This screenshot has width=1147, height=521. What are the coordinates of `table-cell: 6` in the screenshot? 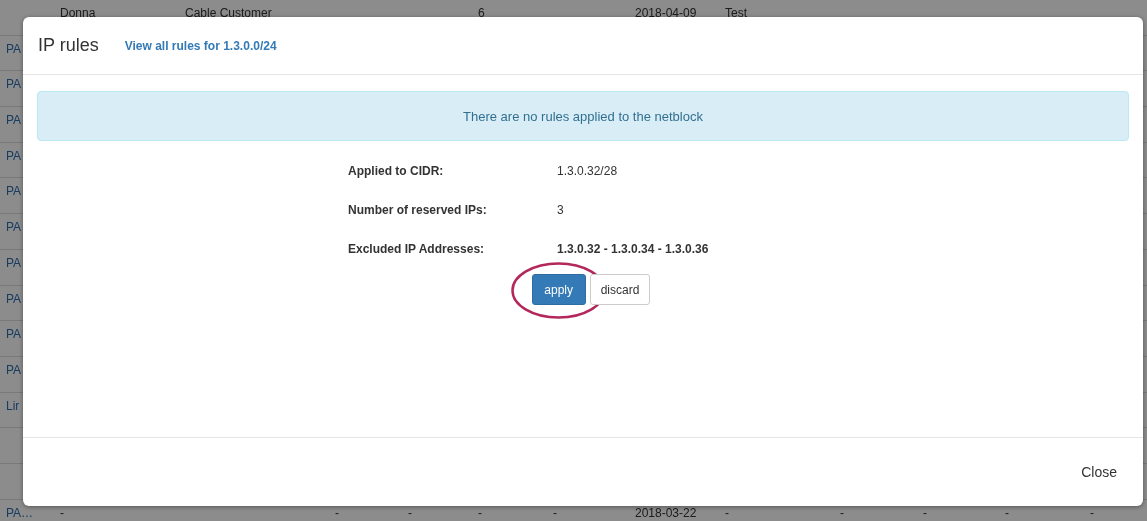 It's located at (481, 13).